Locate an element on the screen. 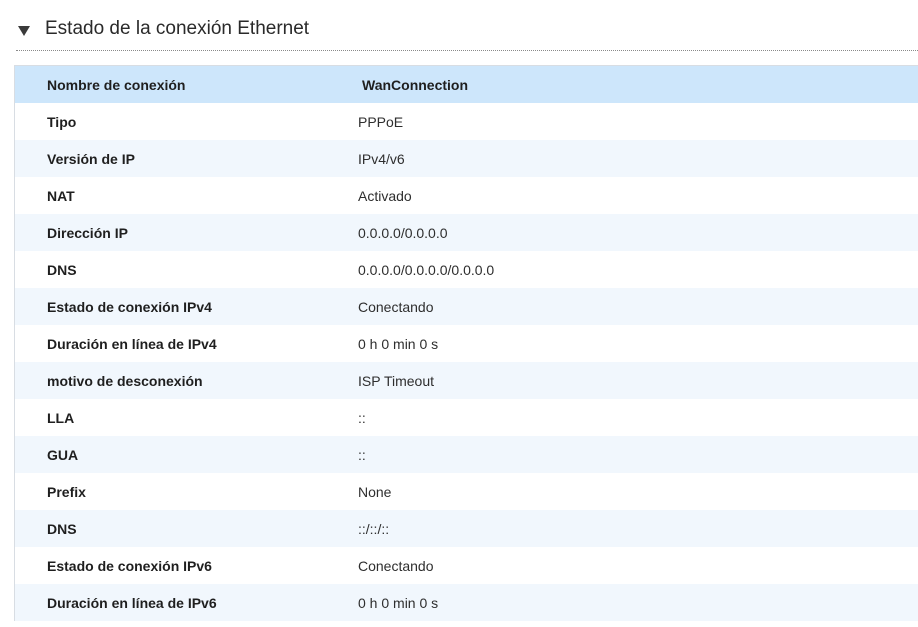 Image resolution: width=918 pixels, height=627 pixels. table-row: Duración en línea de IPv6 0 h 0 min 0 s is located at coordinates (466, 602).